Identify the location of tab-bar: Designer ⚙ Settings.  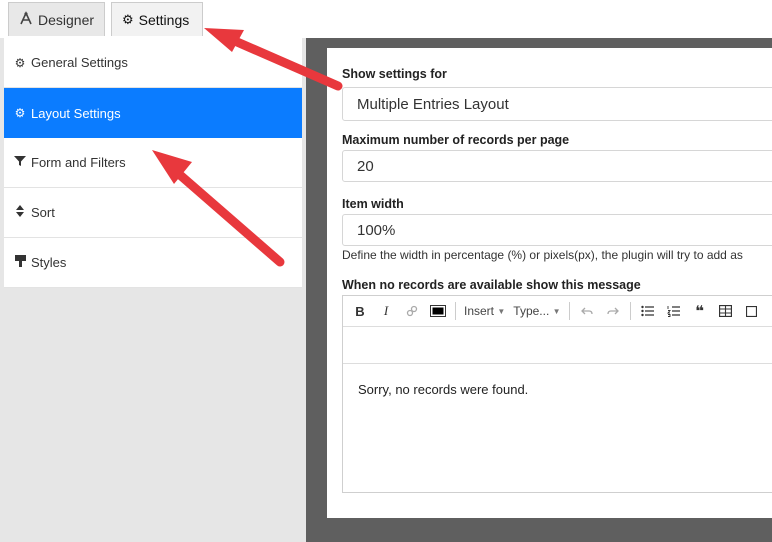
(386, 19).